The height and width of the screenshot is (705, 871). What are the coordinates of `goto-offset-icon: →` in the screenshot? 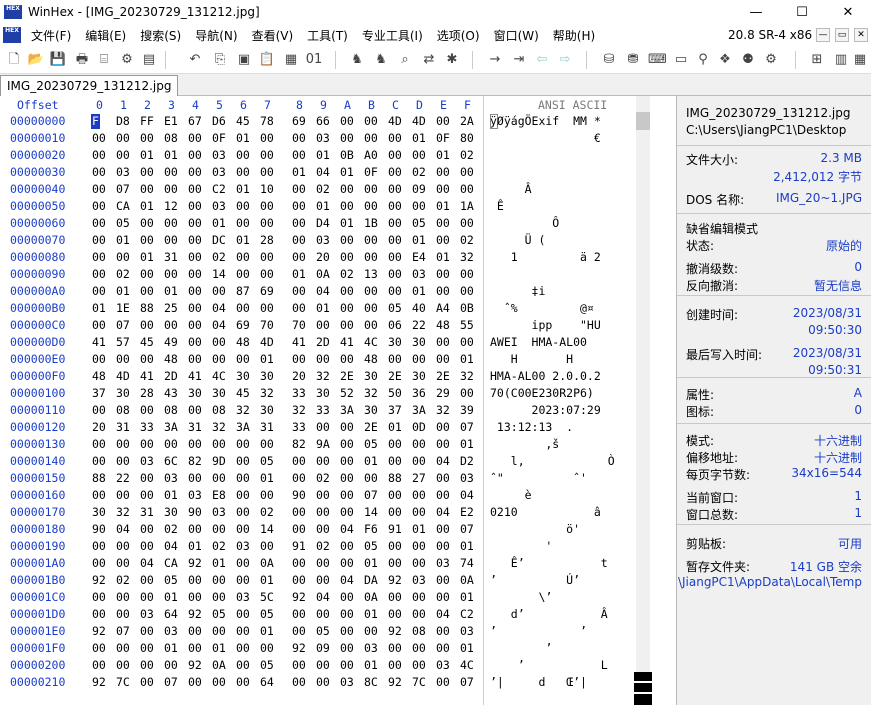 It's located at (495, 60).